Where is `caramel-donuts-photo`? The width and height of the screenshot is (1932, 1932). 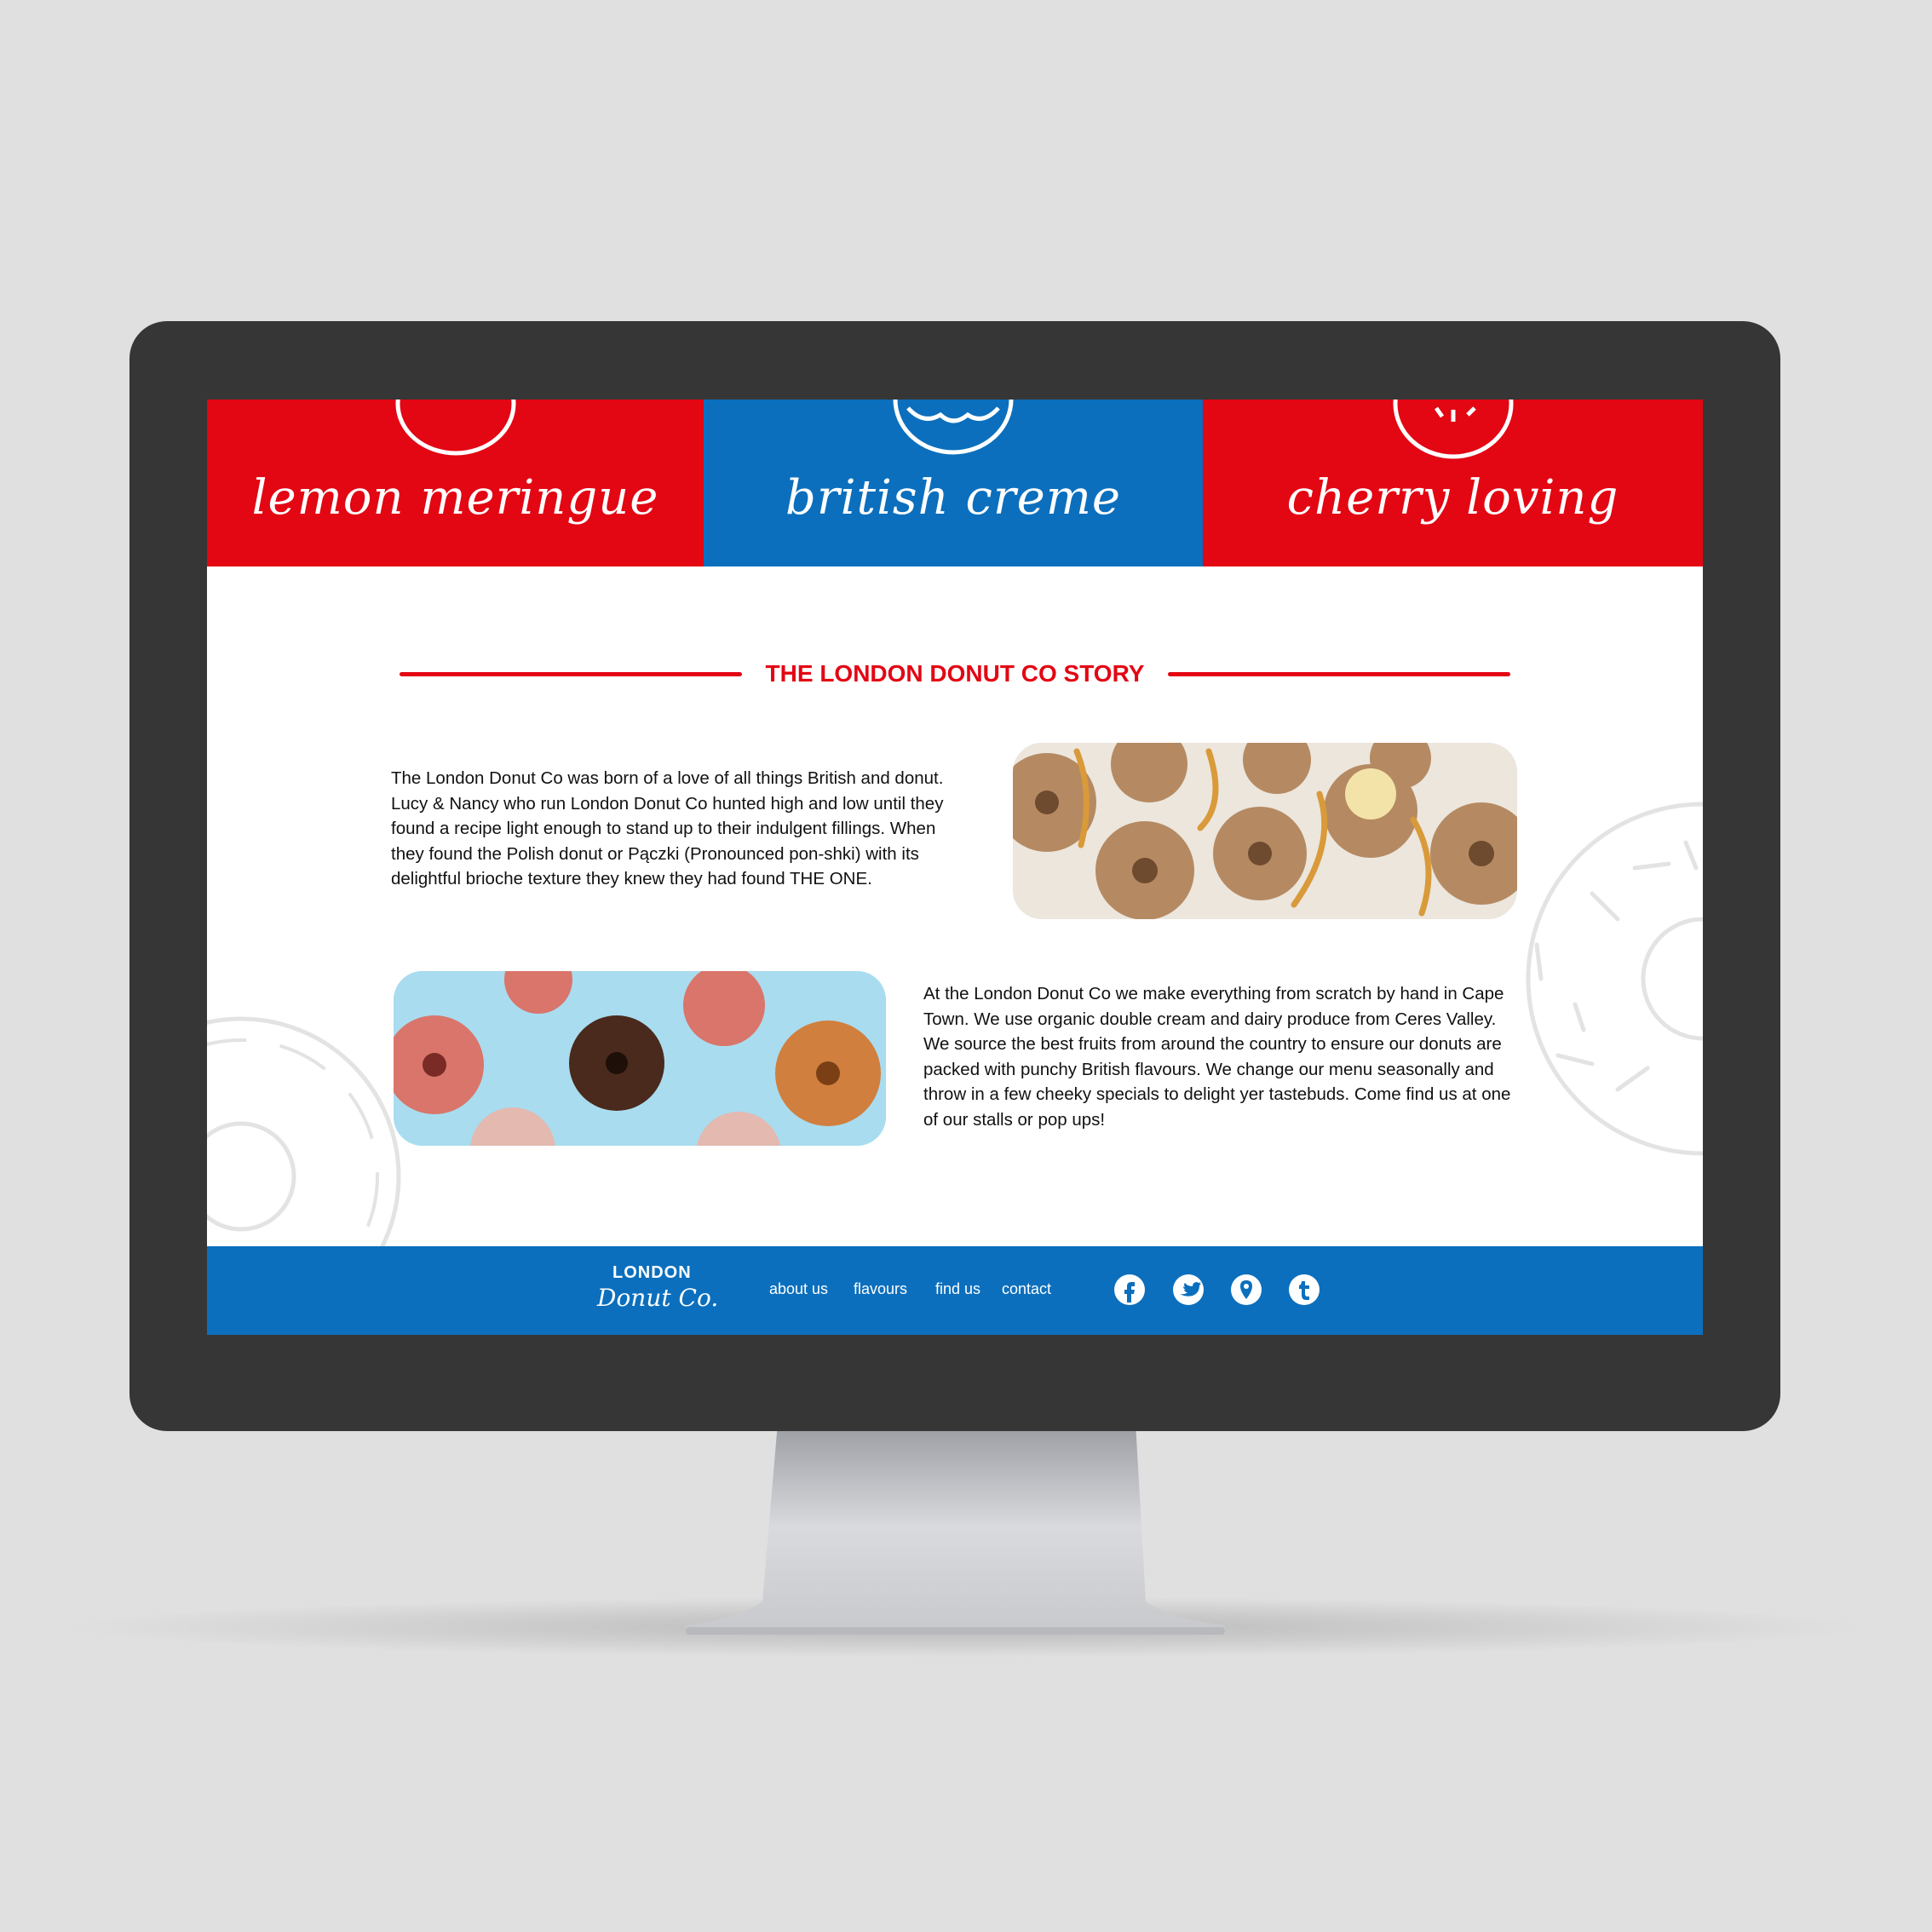
caramel-donuts-photo is located at coordinates (1265, 831).